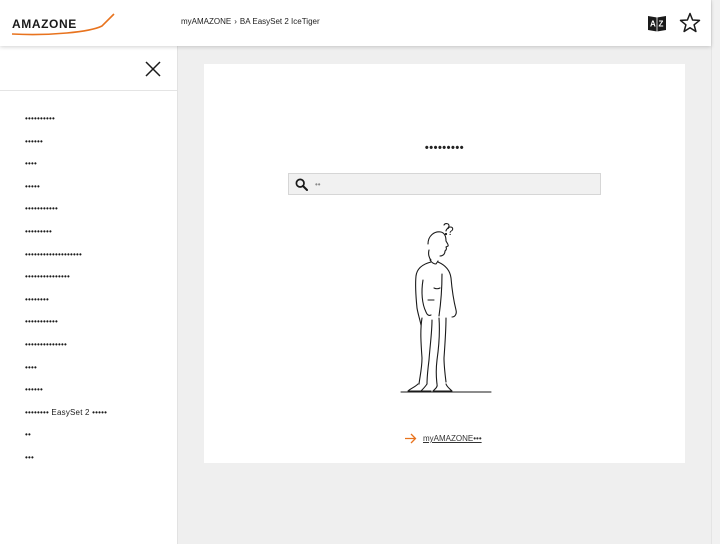  Describe the element at coordinates (411, 438) in the screenshot. I see `arrow-right-icon` at that location.